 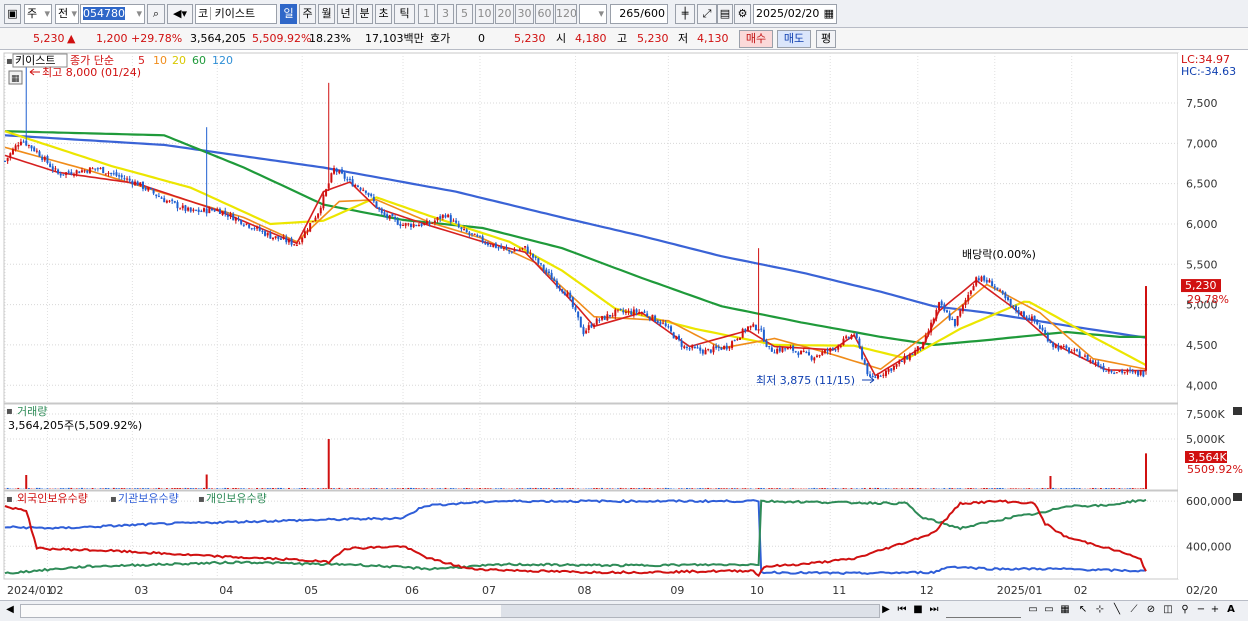 I want to click on fibo-icon: ⊘, so click(x=1151, y=611).